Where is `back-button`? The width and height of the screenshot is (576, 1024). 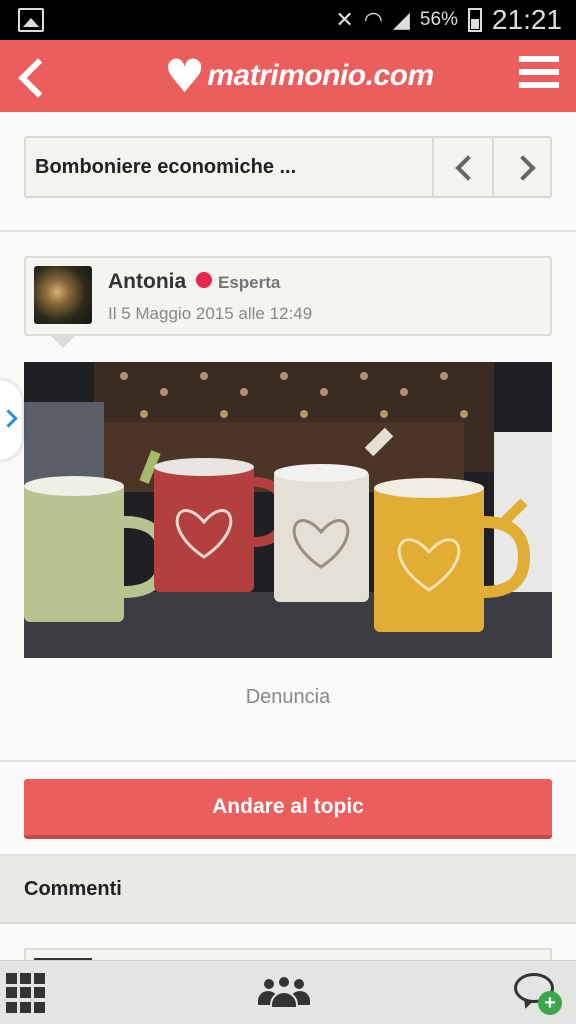 back-button is located at coordinates (32, 76).